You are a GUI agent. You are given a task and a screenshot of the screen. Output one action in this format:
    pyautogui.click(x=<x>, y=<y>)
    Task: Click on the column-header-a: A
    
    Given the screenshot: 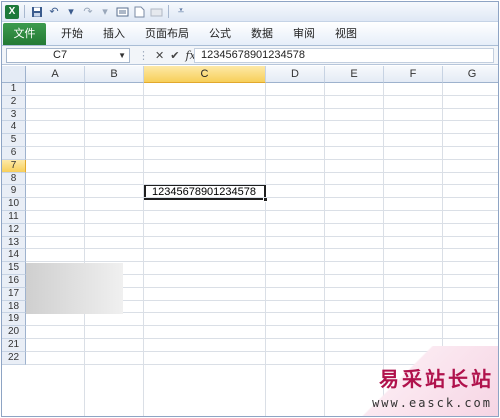 What is the action you would take?
    pyautogui.click(x=55, y=74)
    